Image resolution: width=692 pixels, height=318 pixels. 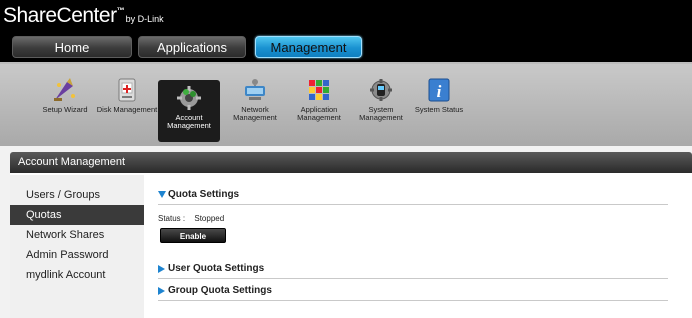 I want to click on account-icon, so click(x=189, y=98).